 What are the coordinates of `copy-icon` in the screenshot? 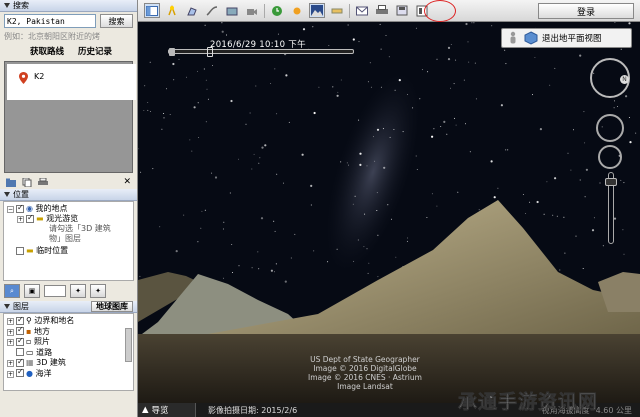 It's located at (27, 182).